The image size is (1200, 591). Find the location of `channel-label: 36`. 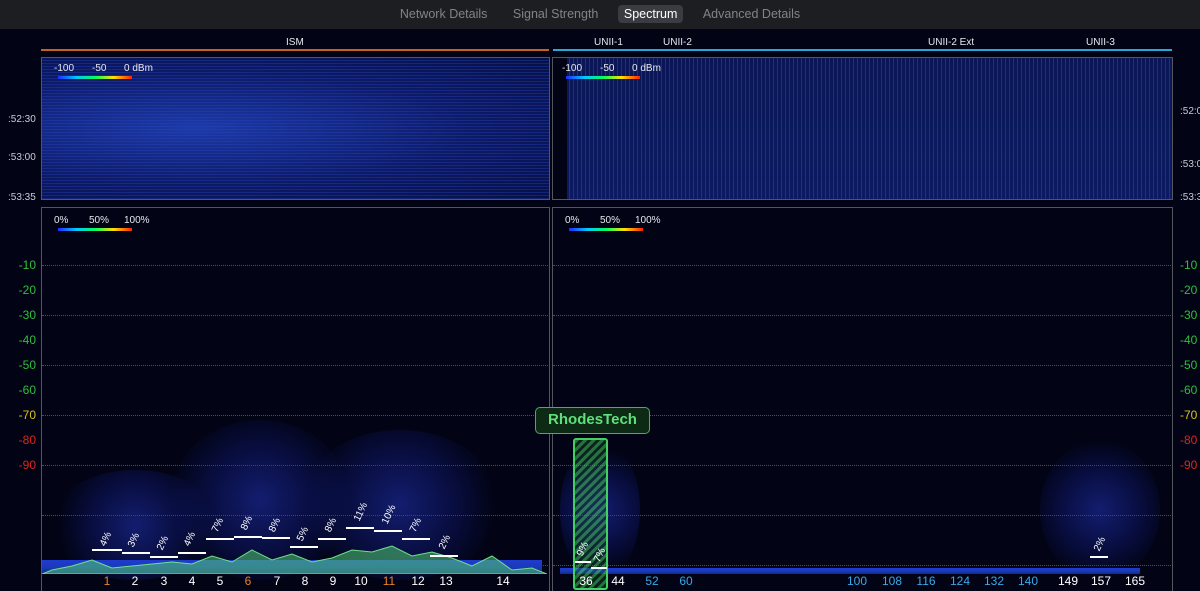

channel-label: 36 is located at coordinates (586, 581).